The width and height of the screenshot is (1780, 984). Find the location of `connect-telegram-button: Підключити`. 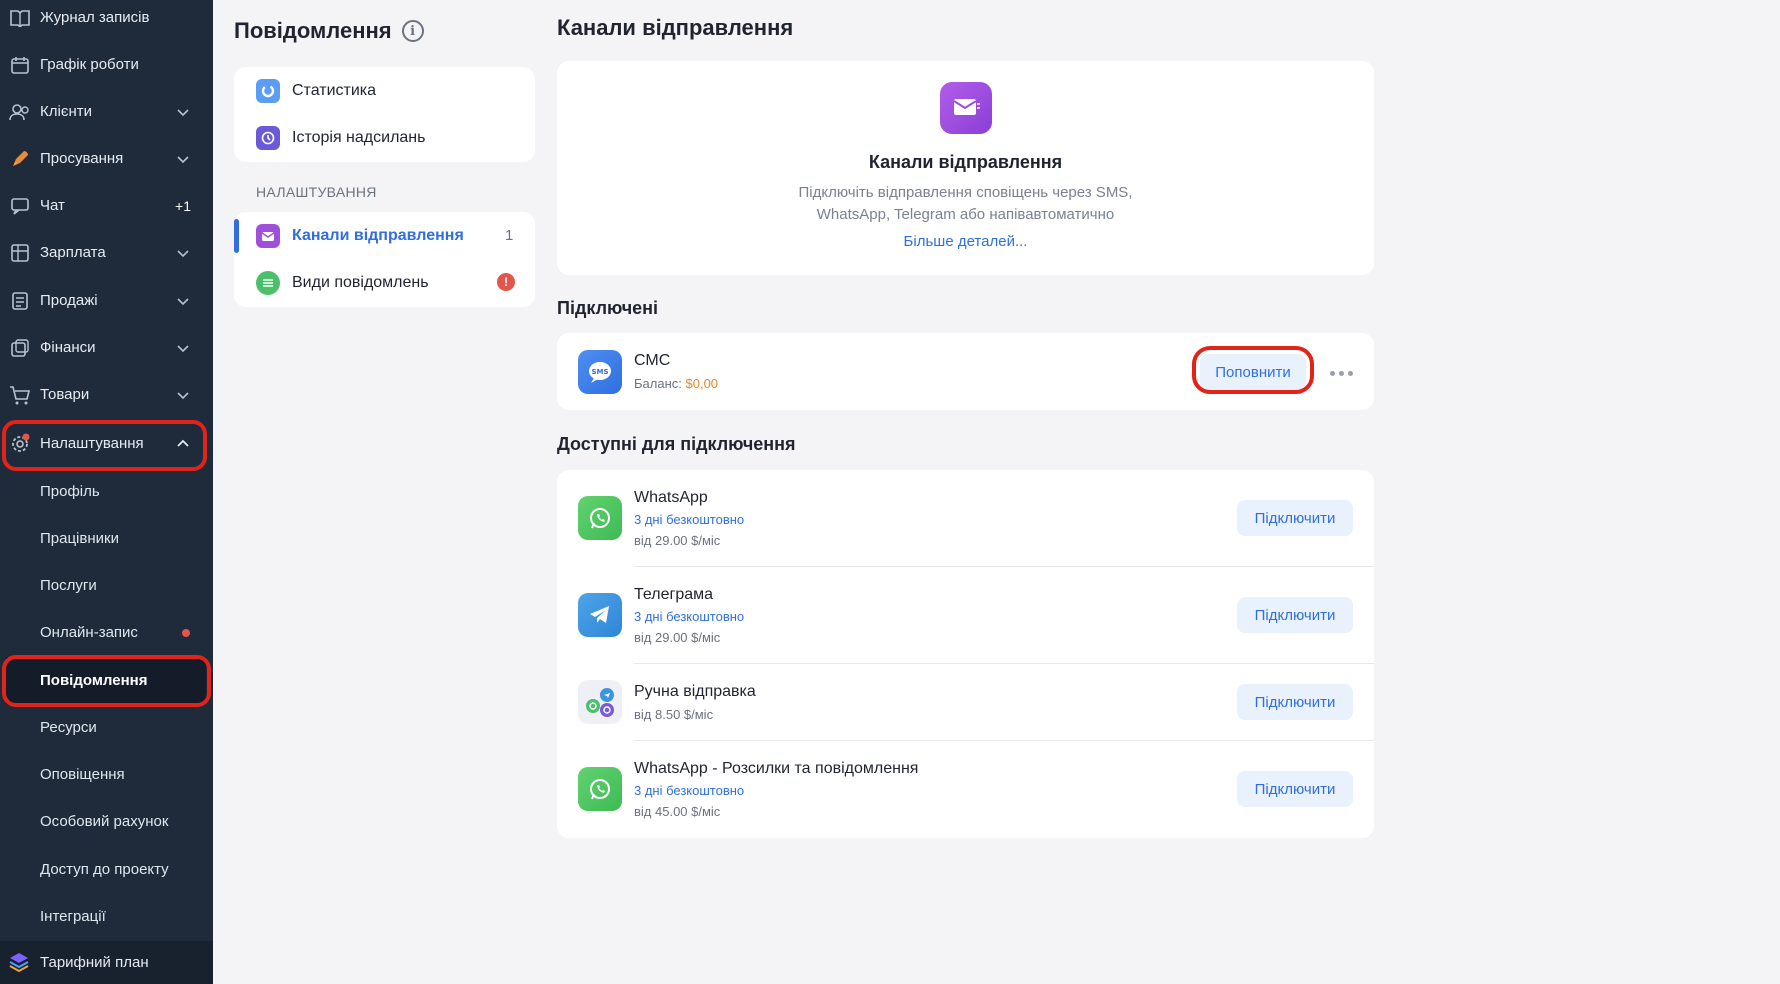

connect-telegram-button: Підключити is located at coordinates (1295, 615).